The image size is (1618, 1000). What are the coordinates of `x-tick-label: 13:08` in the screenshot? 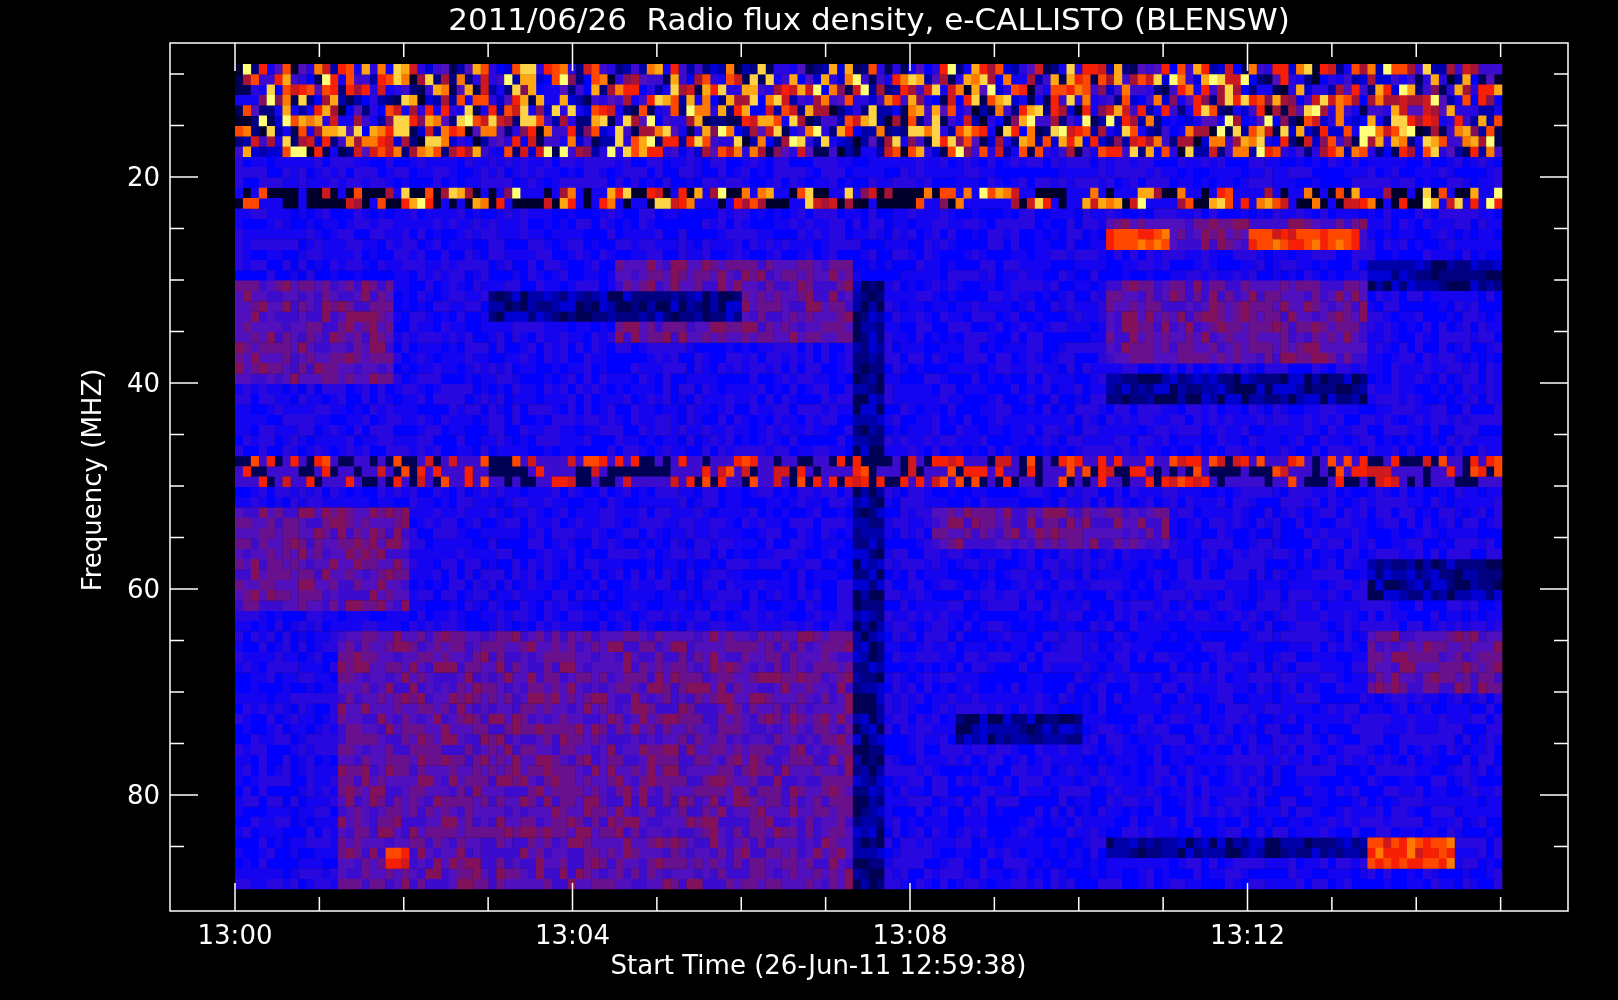 It's located at (910, 935).